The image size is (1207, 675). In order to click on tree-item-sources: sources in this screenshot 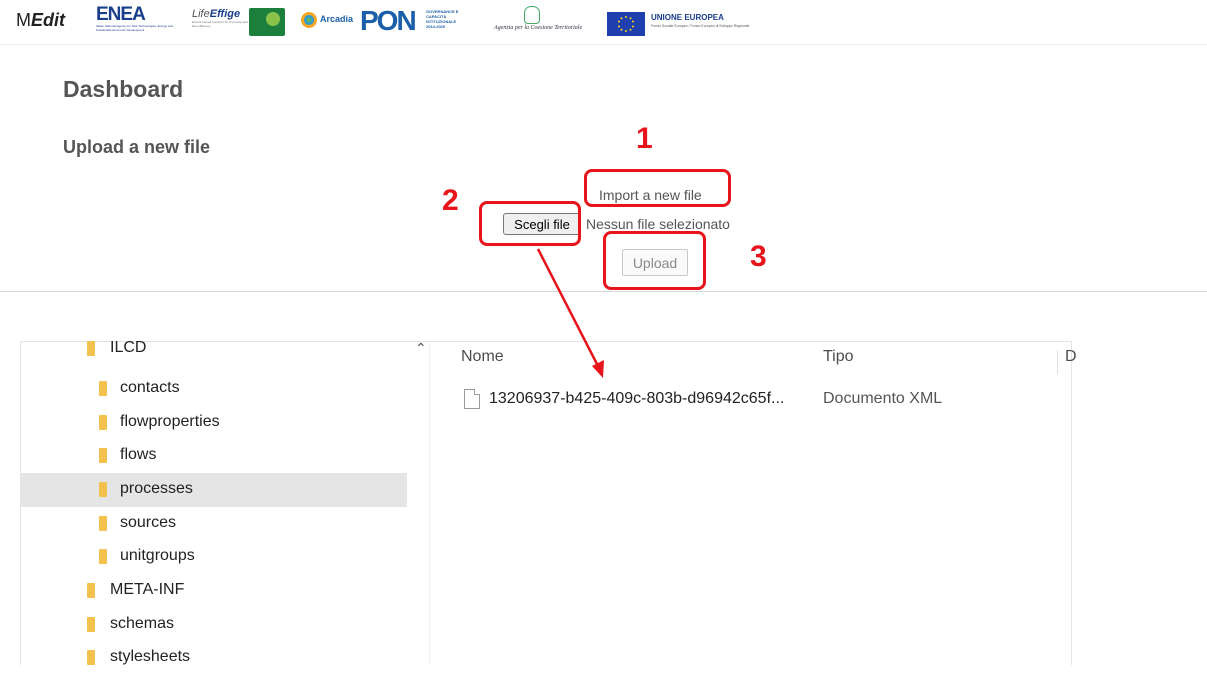, I will do `click(214, 524)`.